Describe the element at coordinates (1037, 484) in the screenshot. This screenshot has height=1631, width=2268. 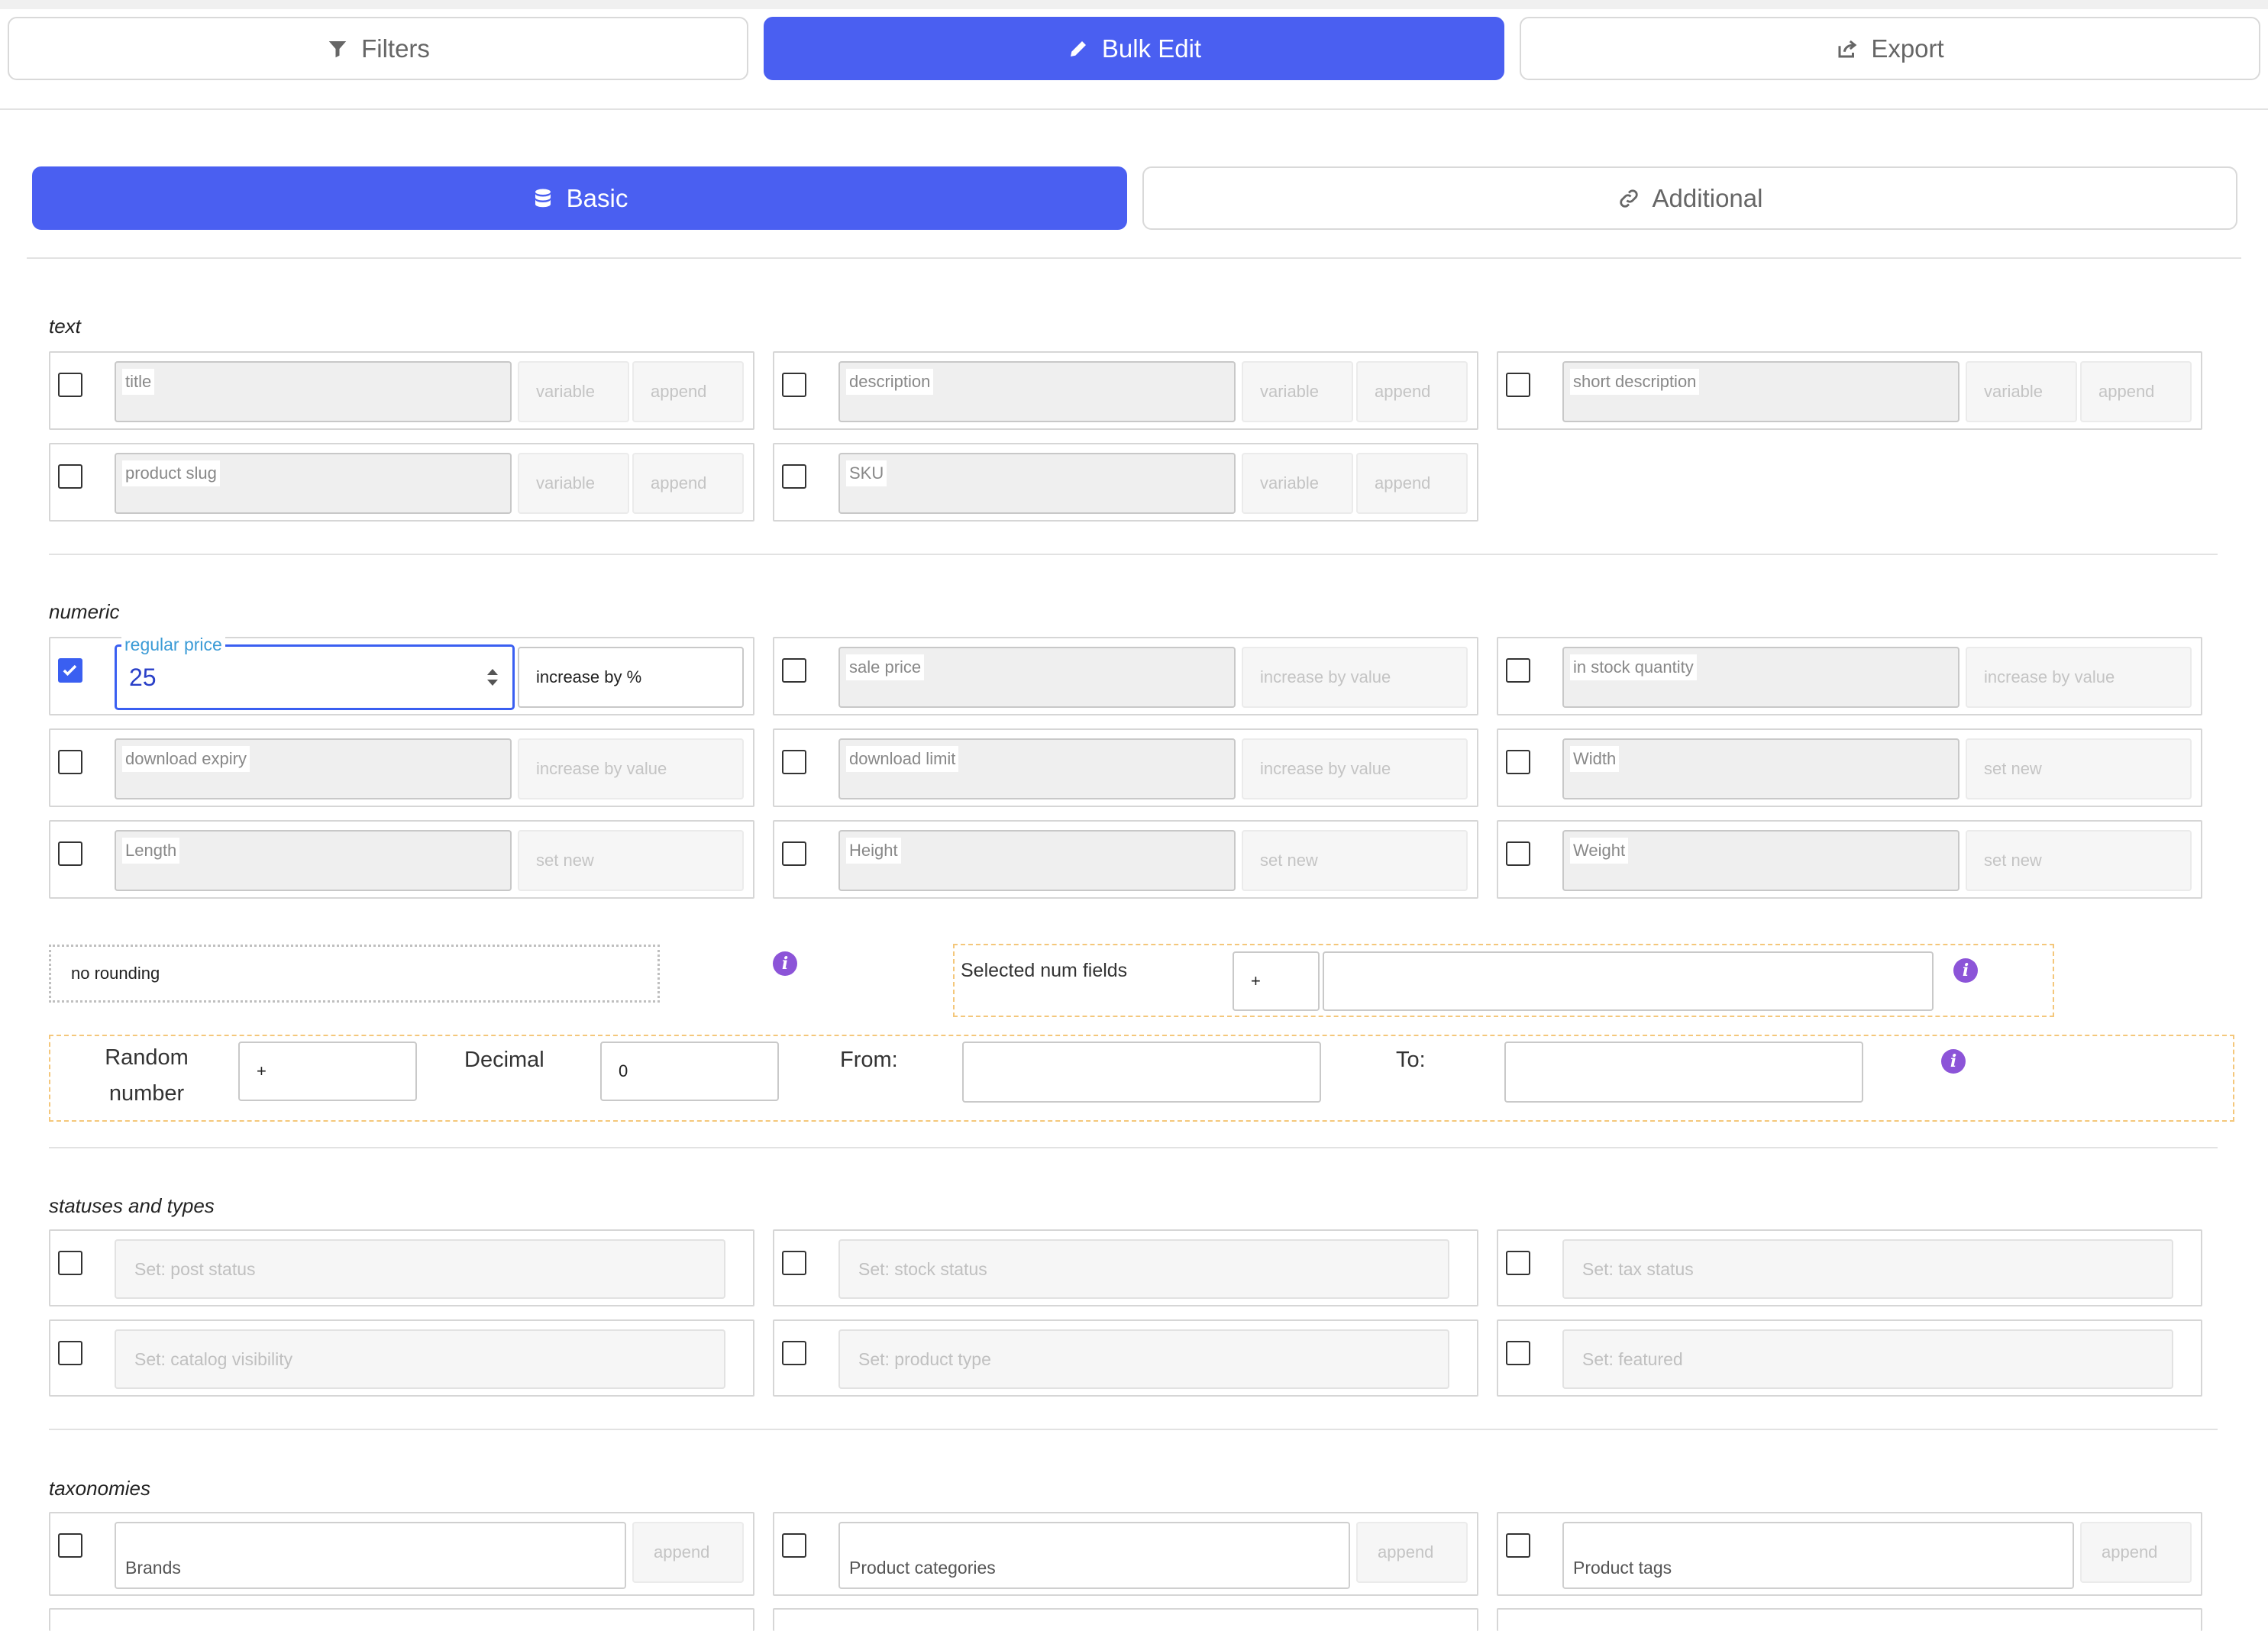
I see `sku-field: SKU` at that location.